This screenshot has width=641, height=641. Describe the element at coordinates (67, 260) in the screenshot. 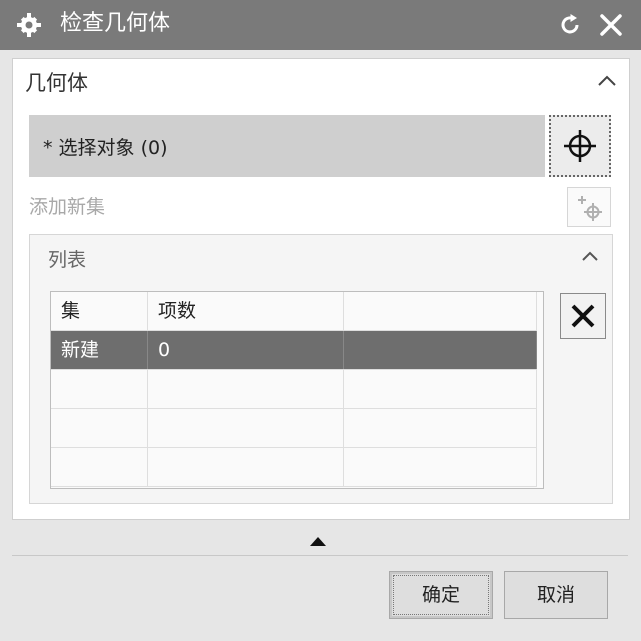

I see `list-section-title: 列表` at that location.